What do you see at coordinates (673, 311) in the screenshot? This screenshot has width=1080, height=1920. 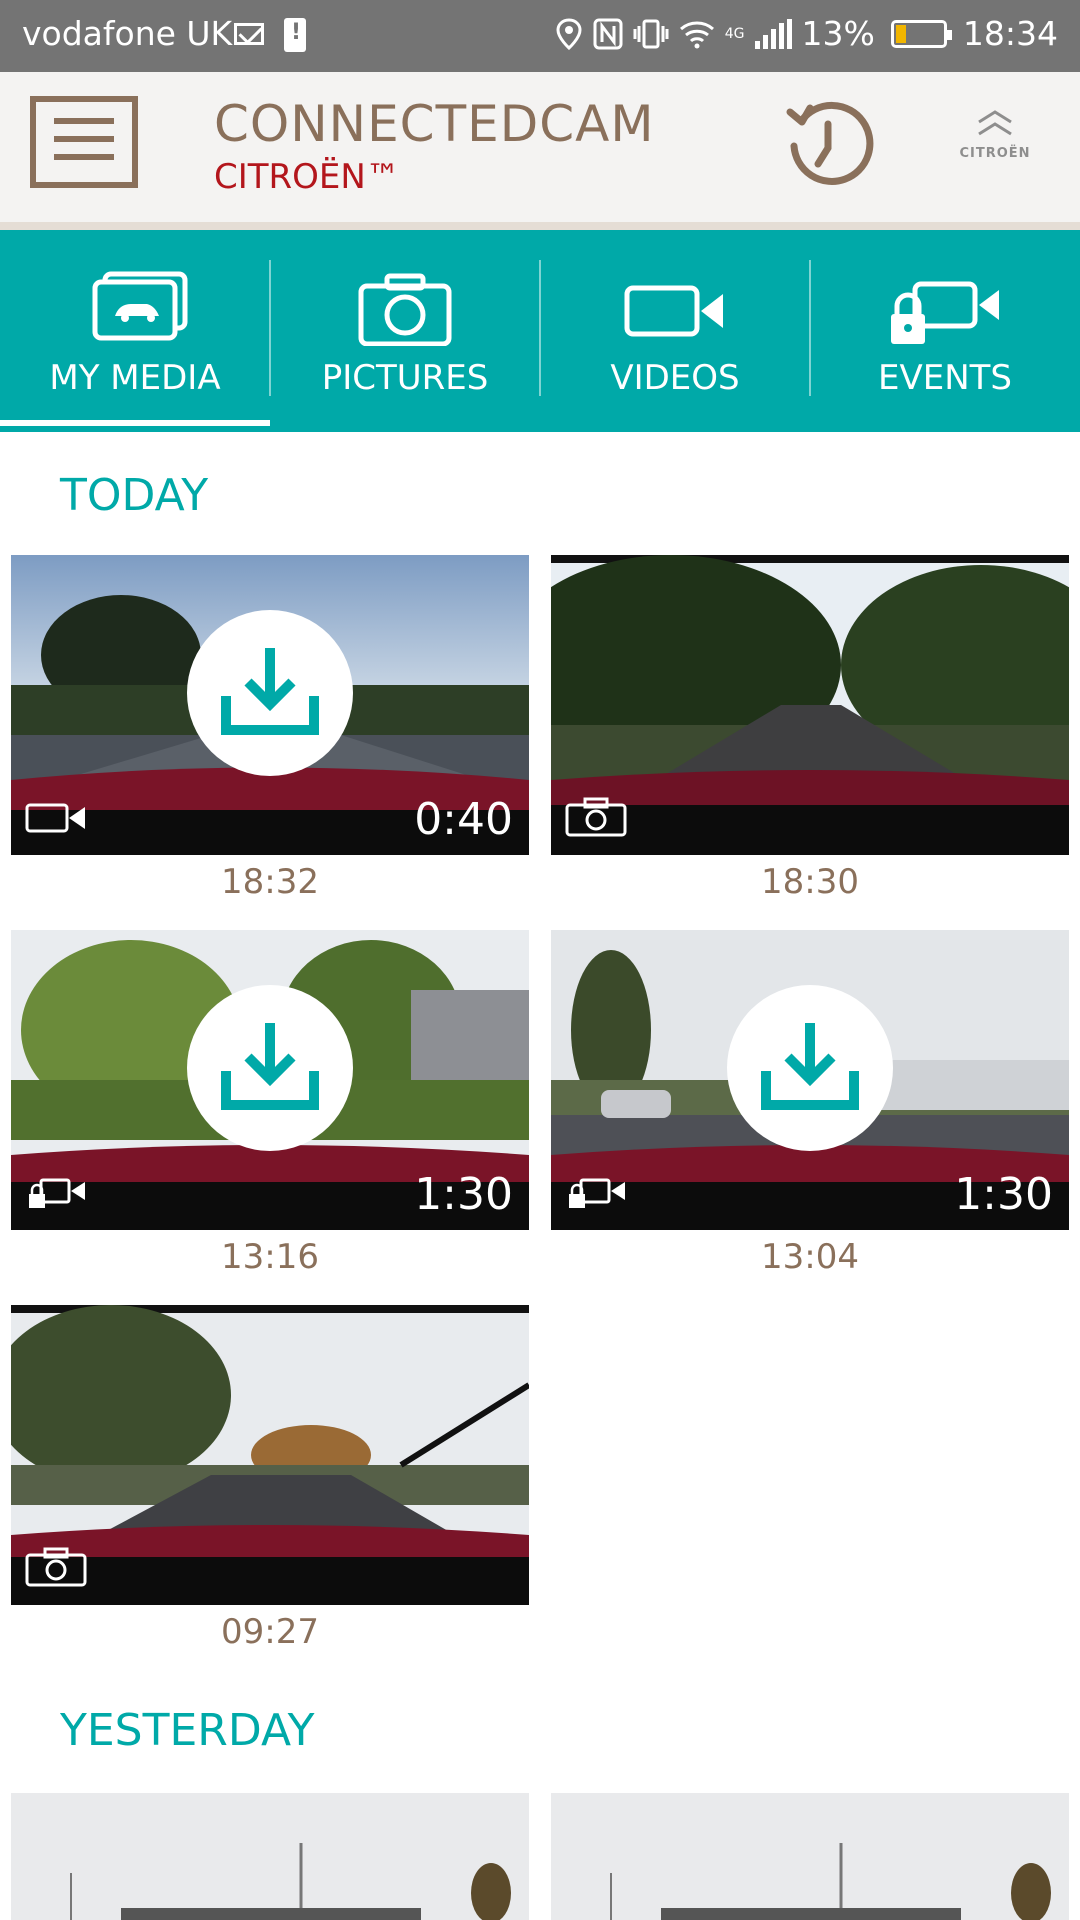 I see `video-icon` at bounding box center [673, 311].